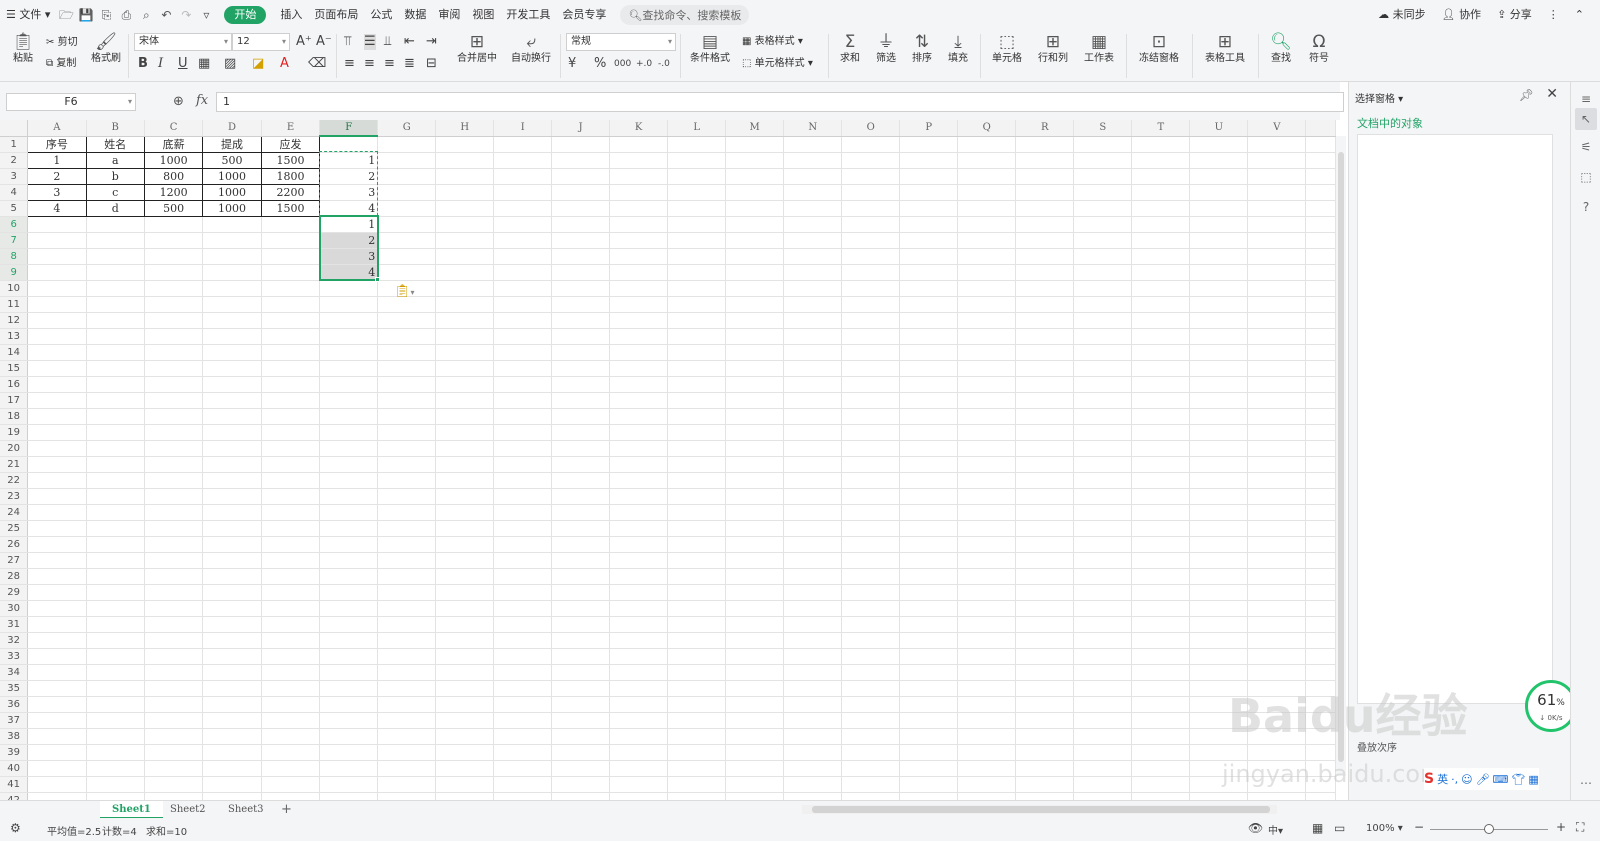  Describe the element at coordinates (871, 176) in the screenshot. I see `cell-O3` at that location.